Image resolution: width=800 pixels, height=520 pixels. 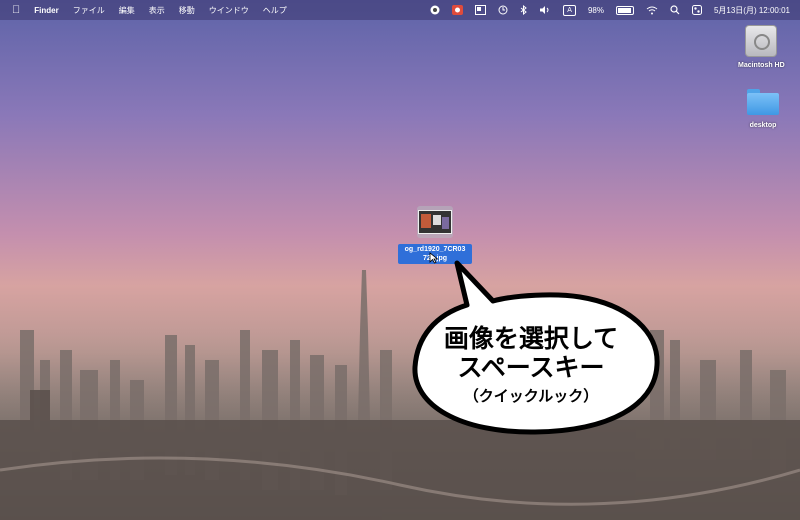 I want to click on desktop-icon-label: desktop, so click(x=763, y=125).